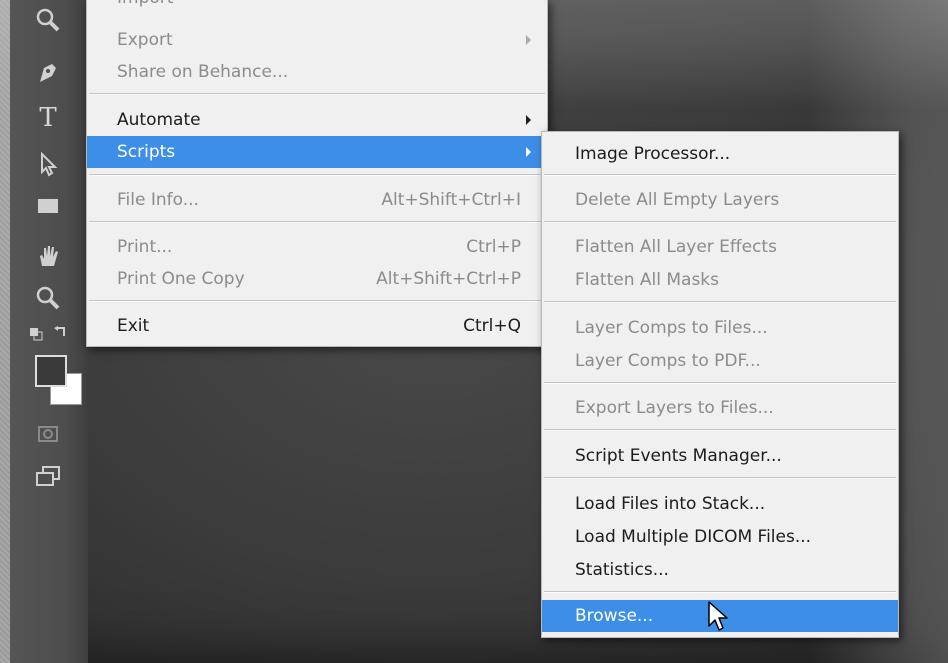 The width and height of the screenshot is (948, 663). Describe the element at coordinates (317, 120) in the screenshot. I see `menu-item-automate: Automate` at that location.